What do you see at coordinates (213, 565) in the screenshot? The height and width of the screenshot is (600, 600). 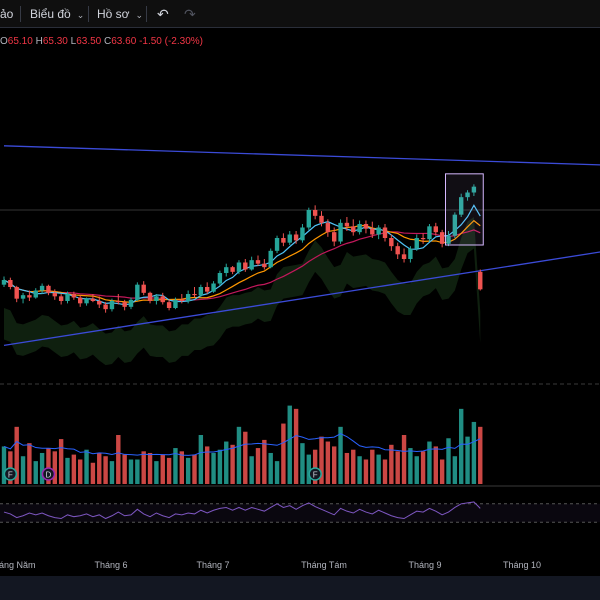 I see `time-axis-label: Tháng 7` at bounding box center [213, 565].